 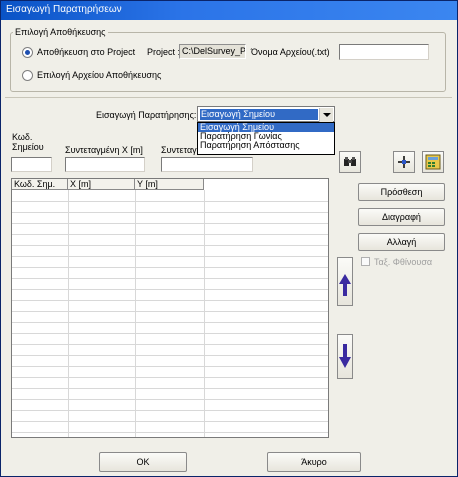 What do you see at coordinates (40, 184) in the screenshot?
I see `grid-col-code: Κωδ. Σημ.` at bounding box center [40, 184].